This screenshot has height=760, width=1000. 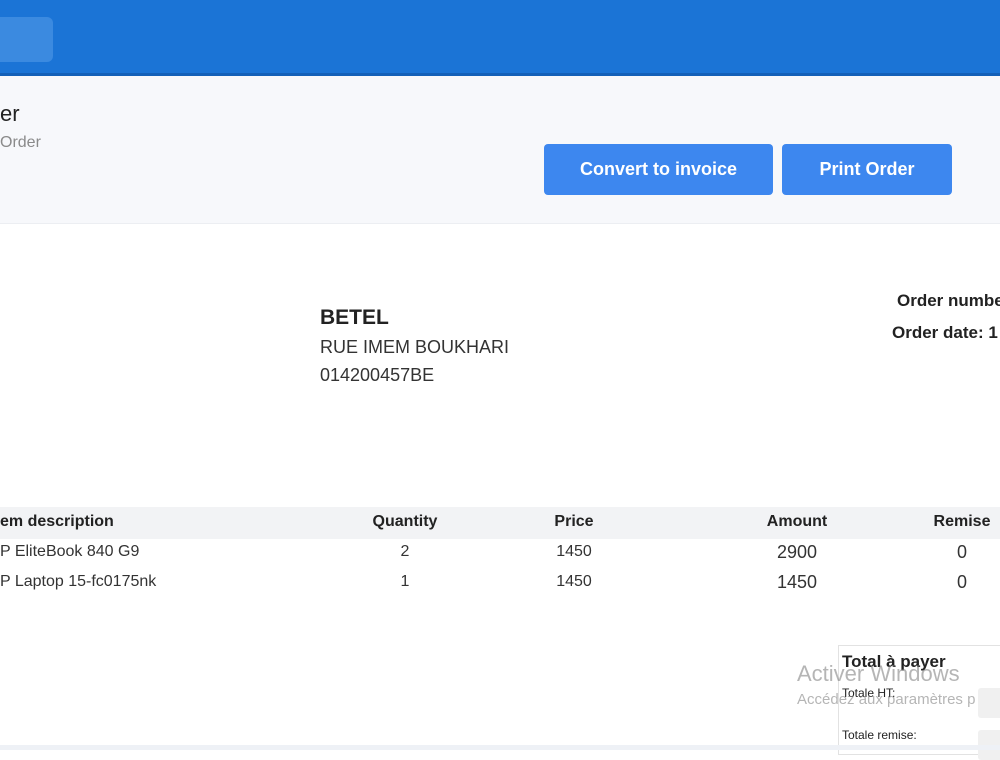 I want to click on print-order-button: Print Order, so click(x=867, y=169).